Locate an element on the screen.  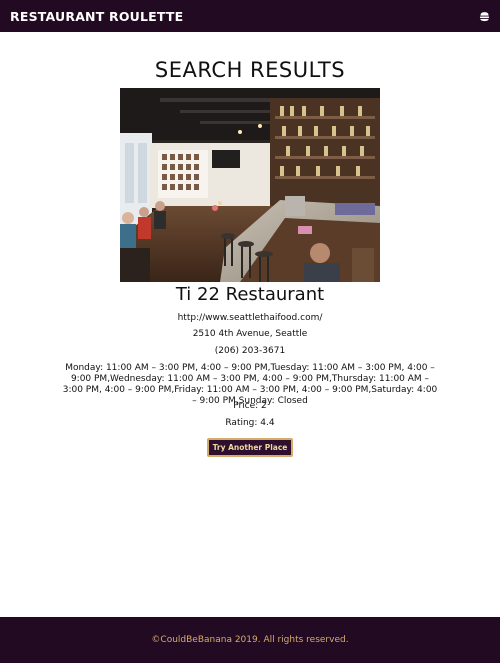
top-navbar: RESTAURANT ROULETTE is located at coordinates (250, 16).